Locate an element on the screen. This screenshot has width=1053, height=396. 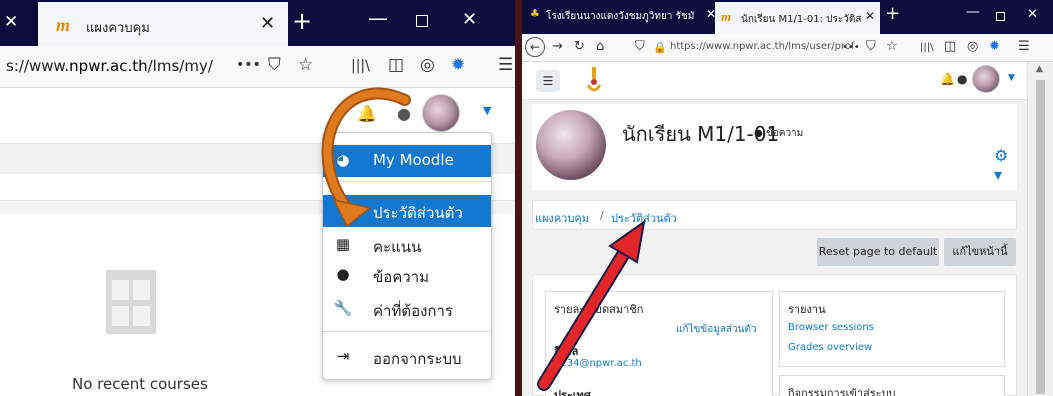
message-link: ● ข้อความ is located at coordinates (778, 133).